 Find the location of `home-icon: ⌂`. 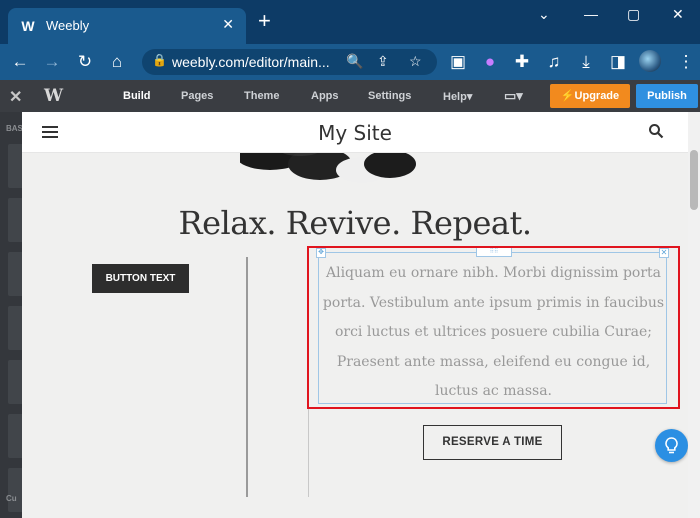

home-icon: ⌂ is located at coordinates (117, 62).